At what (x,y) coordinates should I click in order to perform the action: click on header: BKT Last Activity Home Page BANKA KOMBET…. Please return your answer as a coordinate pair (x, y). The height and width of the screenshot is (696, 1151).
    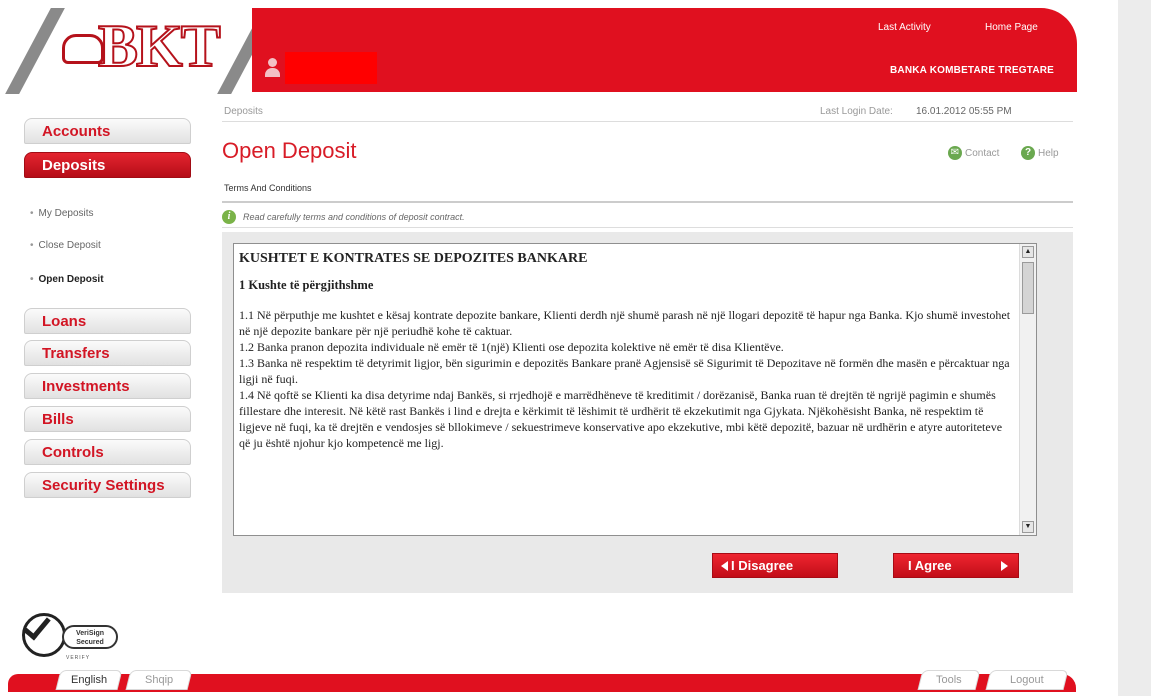
    Looking at the image, I should click on (542, 47).